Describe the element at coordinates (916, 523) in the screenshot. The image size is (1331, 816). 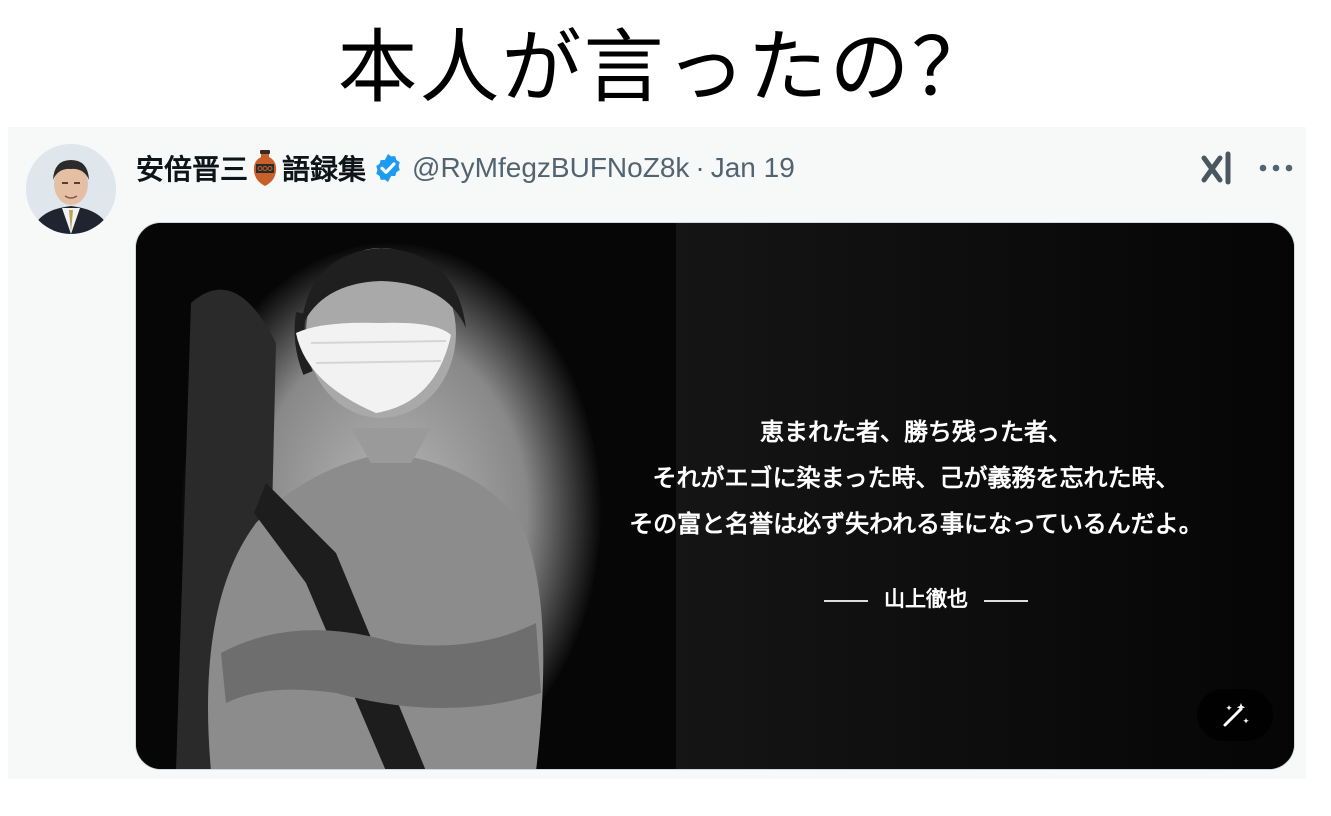
I see `quote-line: その富と名誉は必ず失われる事になっているんだよ。` at that location.